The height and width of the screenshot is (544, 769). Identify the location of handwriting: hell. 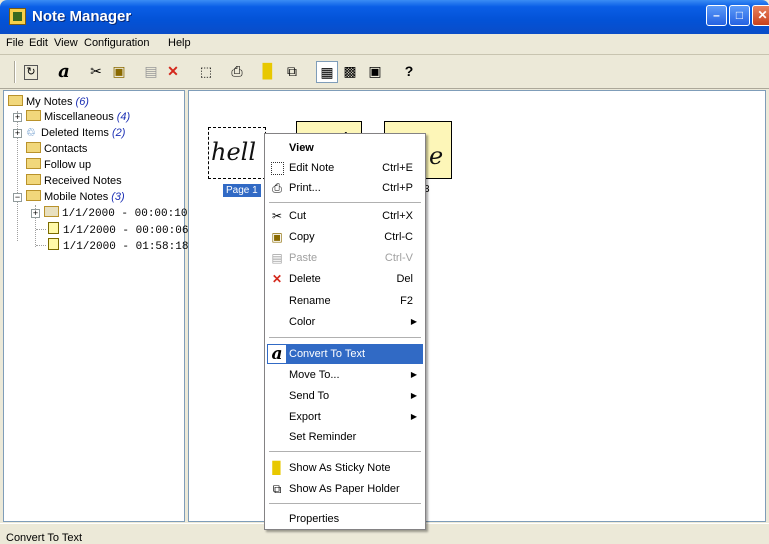
(234, 152).